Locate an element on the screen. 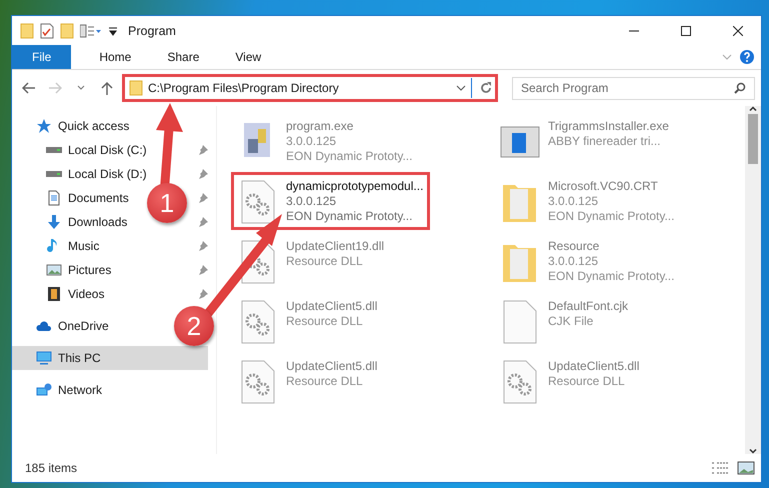  file-menu-button: File is located at coordinates (42, 57).